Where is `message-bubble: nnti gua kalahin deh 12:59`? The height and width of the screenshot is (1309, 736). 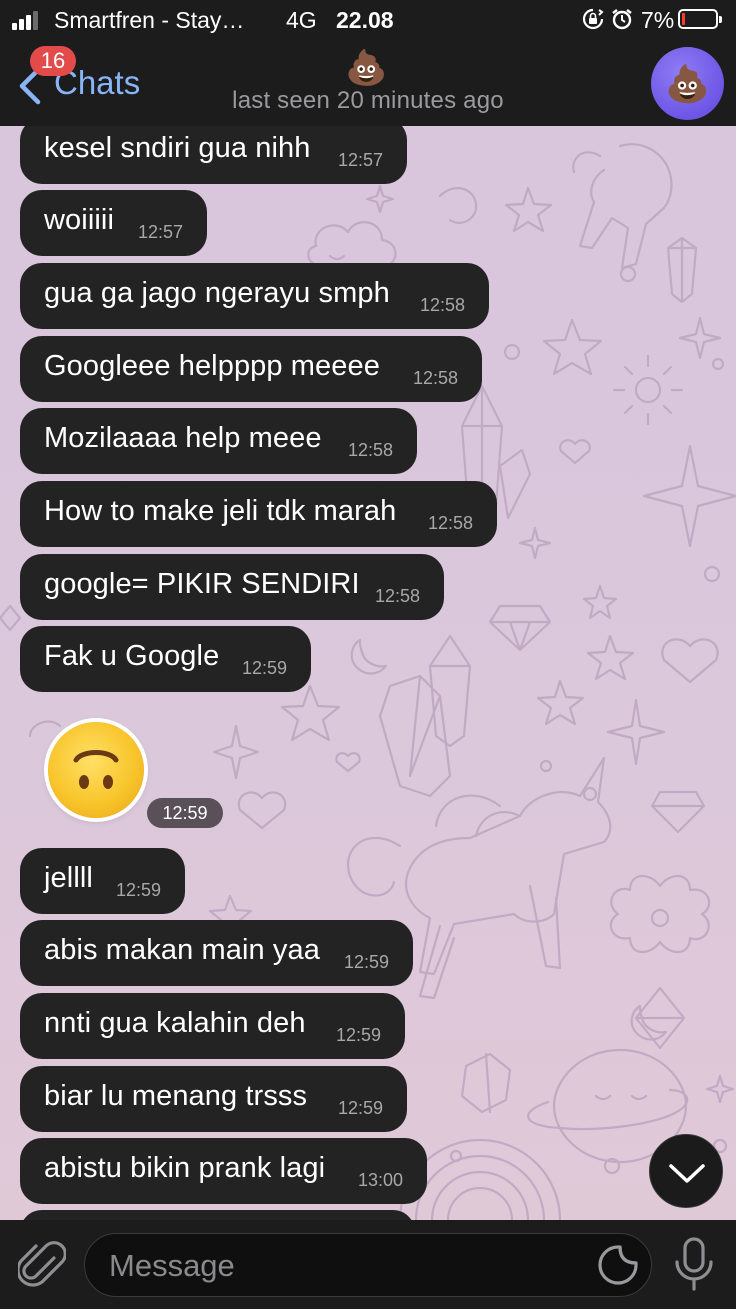
message-bubble: nnti gua kalahin deh 12:59 is located at coordinates (212, 1026).